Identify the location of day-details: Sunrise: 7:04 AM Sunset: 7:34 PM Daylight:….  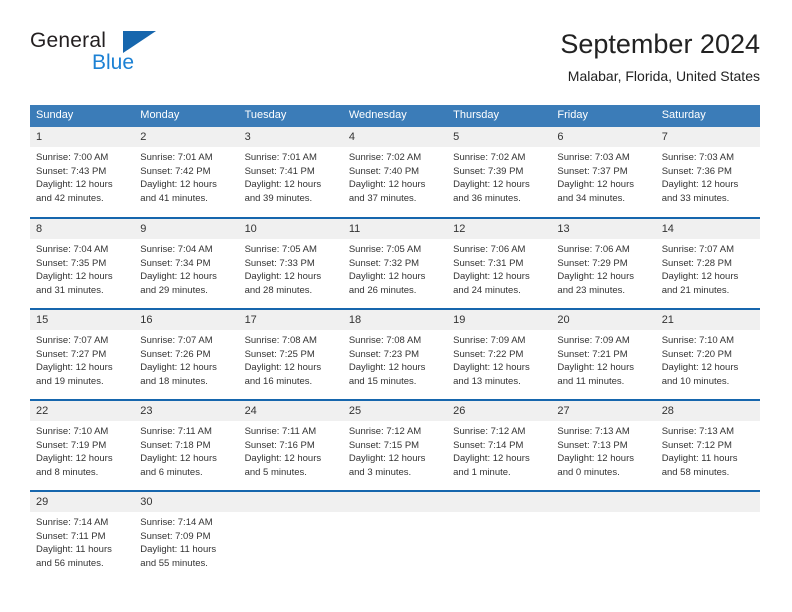
(186, 268).